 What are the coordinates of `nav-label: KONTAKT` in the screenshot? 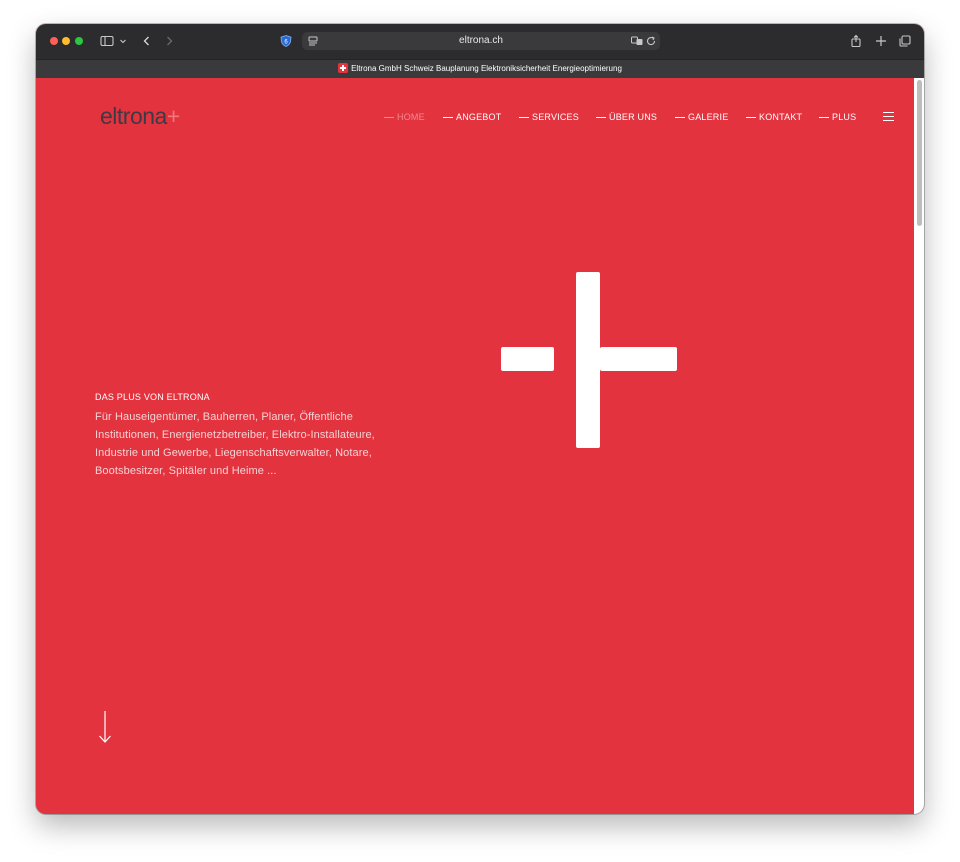 It's located at (781, 117).